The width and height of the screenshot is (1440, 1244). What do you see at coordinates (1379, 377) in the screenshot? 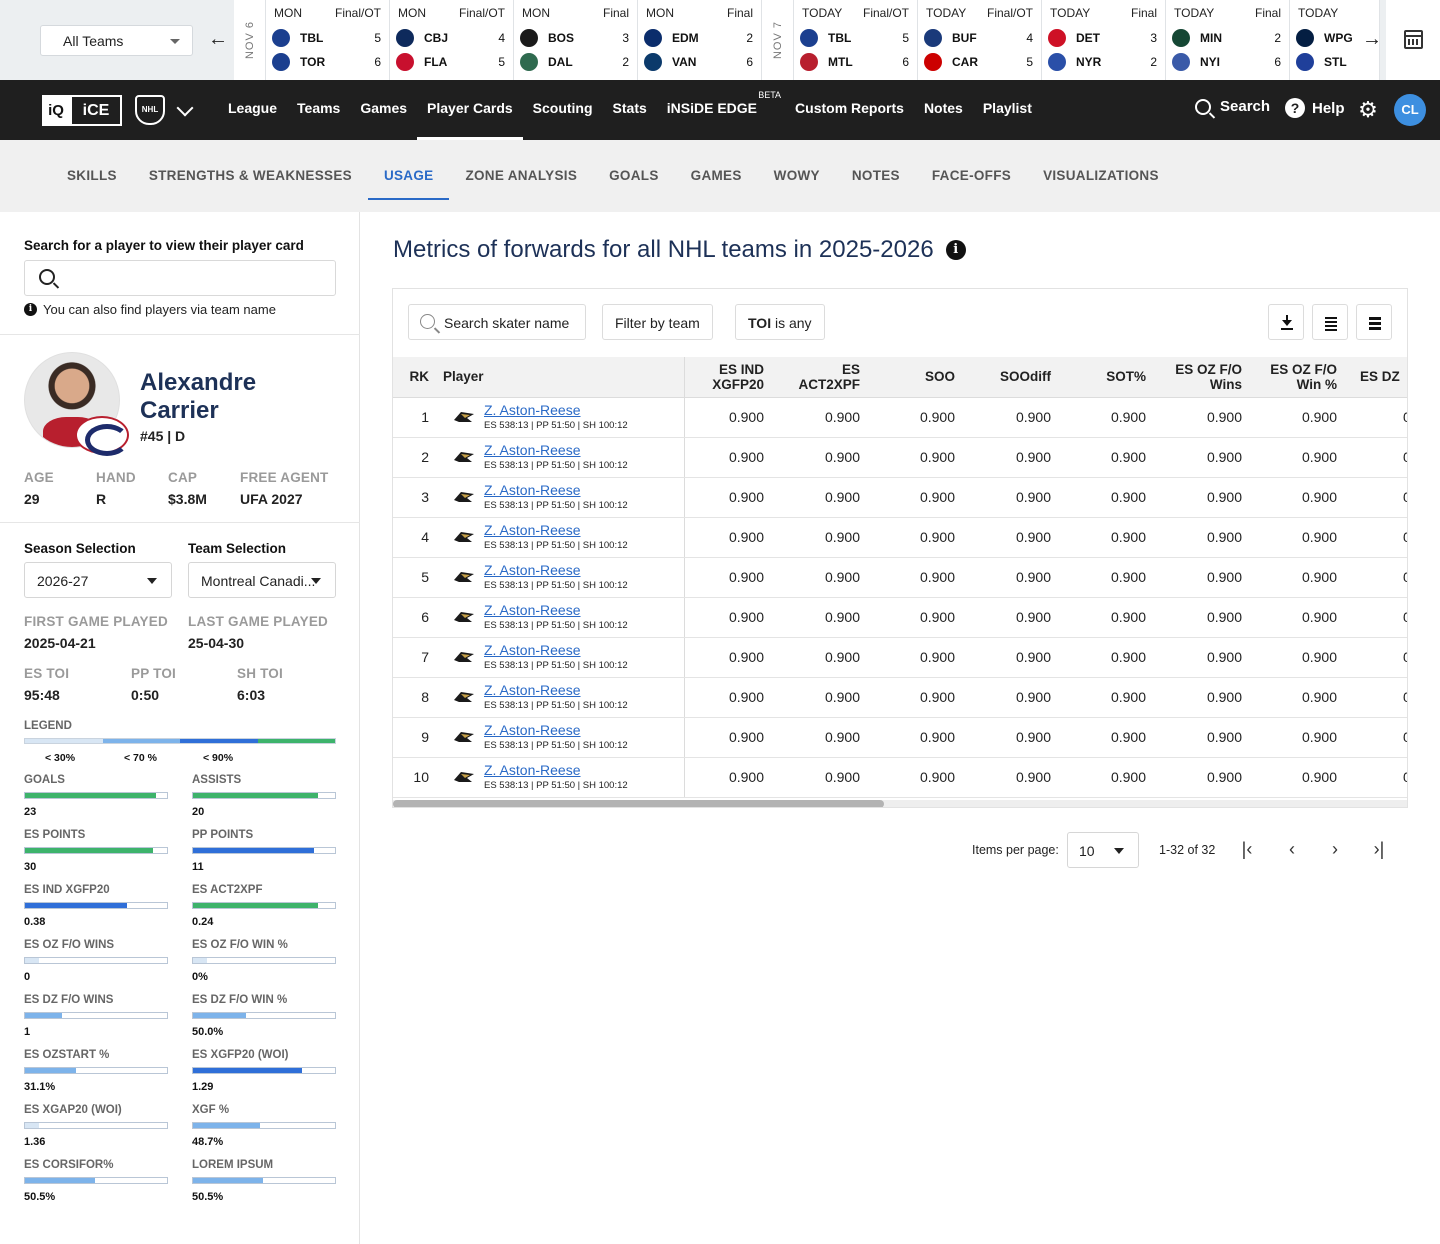
I see `column-header: ES DZ` at bounding box center [1379, 377].